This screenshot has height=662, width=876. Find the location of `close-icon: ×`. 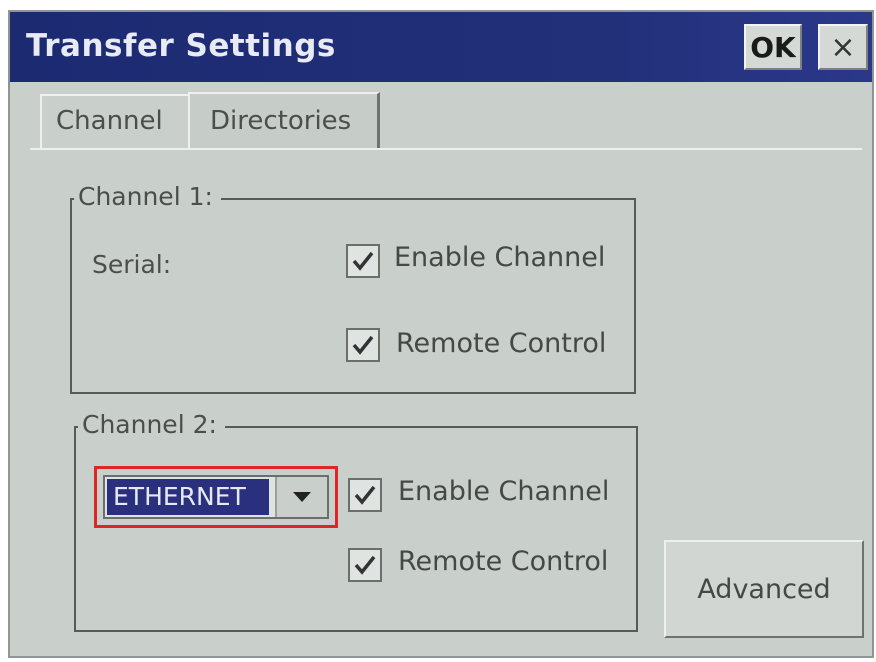

close-icon: × is located at coordinates (843, 47).